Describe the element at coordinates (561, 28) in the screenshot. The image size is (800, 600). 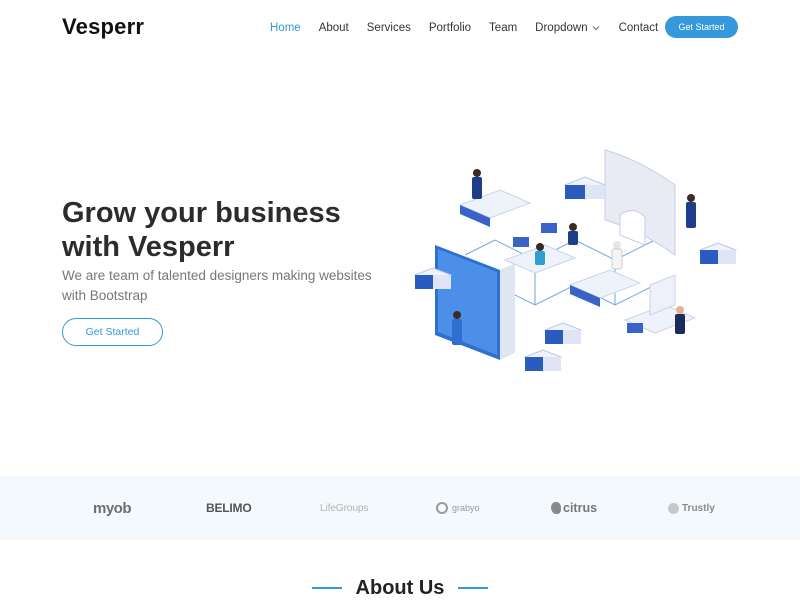
I see `nav-item-dropdown-label: Dropdown` at that location.